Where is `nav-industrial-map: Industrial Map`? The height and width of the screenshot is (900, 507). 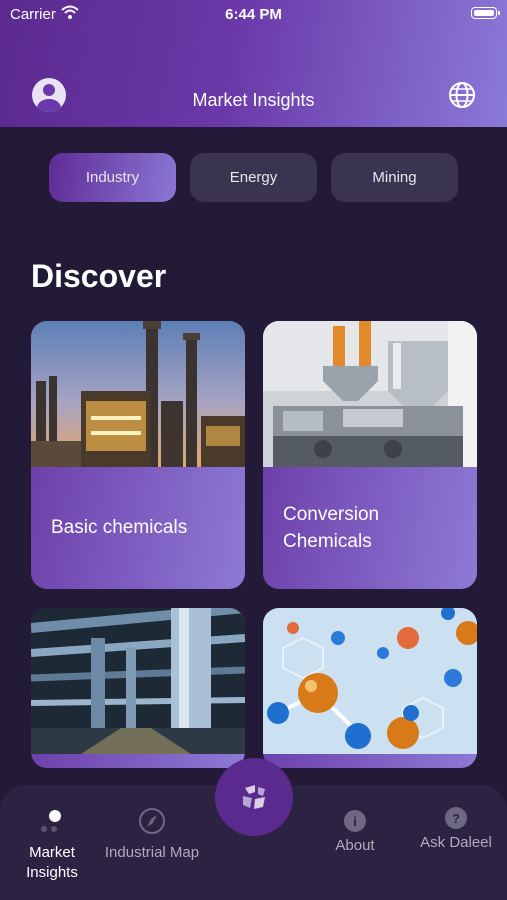
nav-industrial-map: Industrial Map is located at coordinates (152, 835).